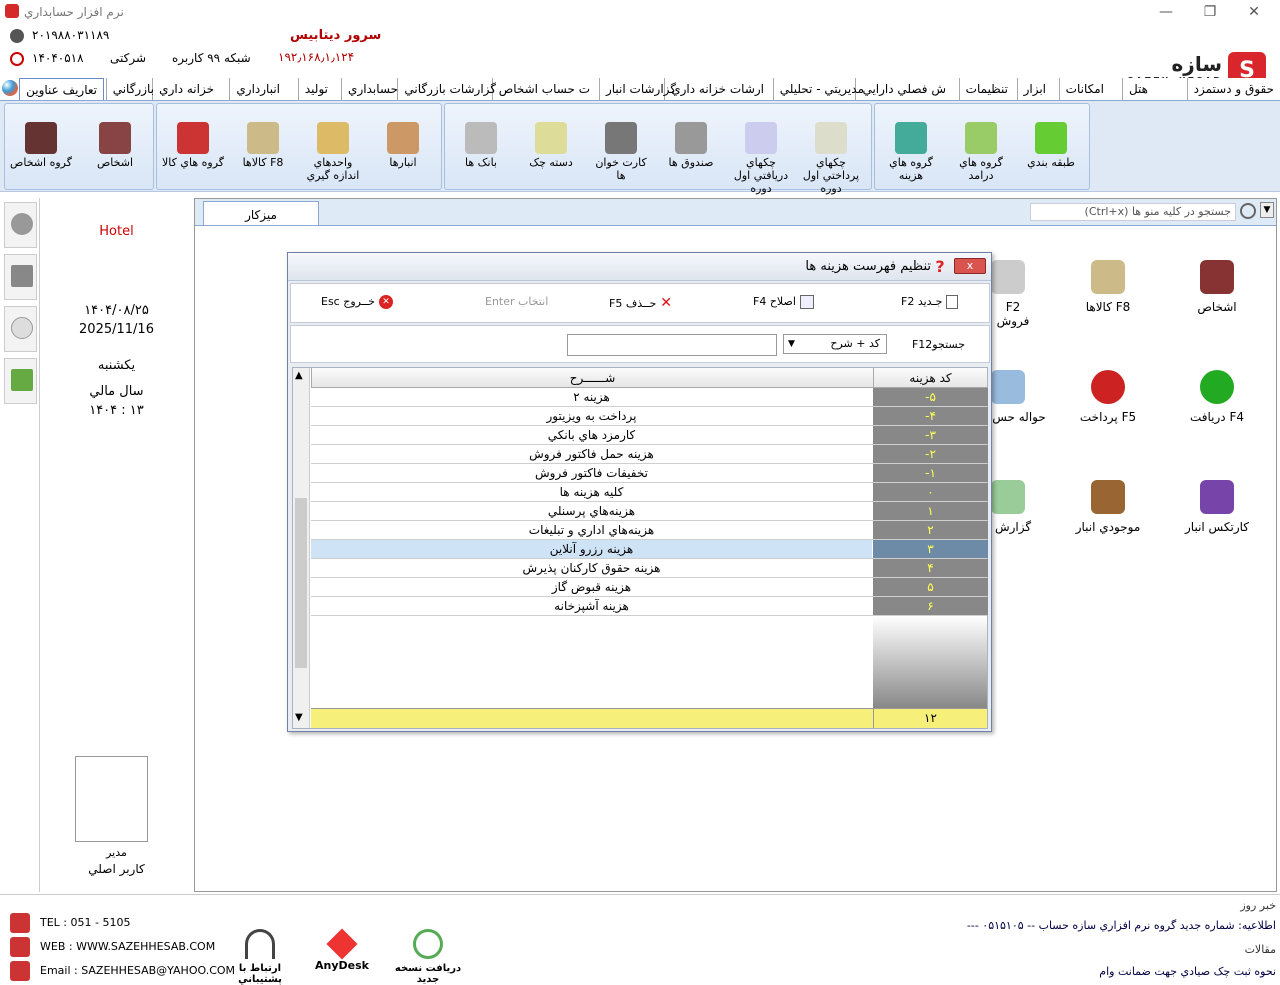 The width and height of the screenshot is (1280, 985). I want to click on tab-person-accounts: ت حساب اشخاص, so click(543, 89).